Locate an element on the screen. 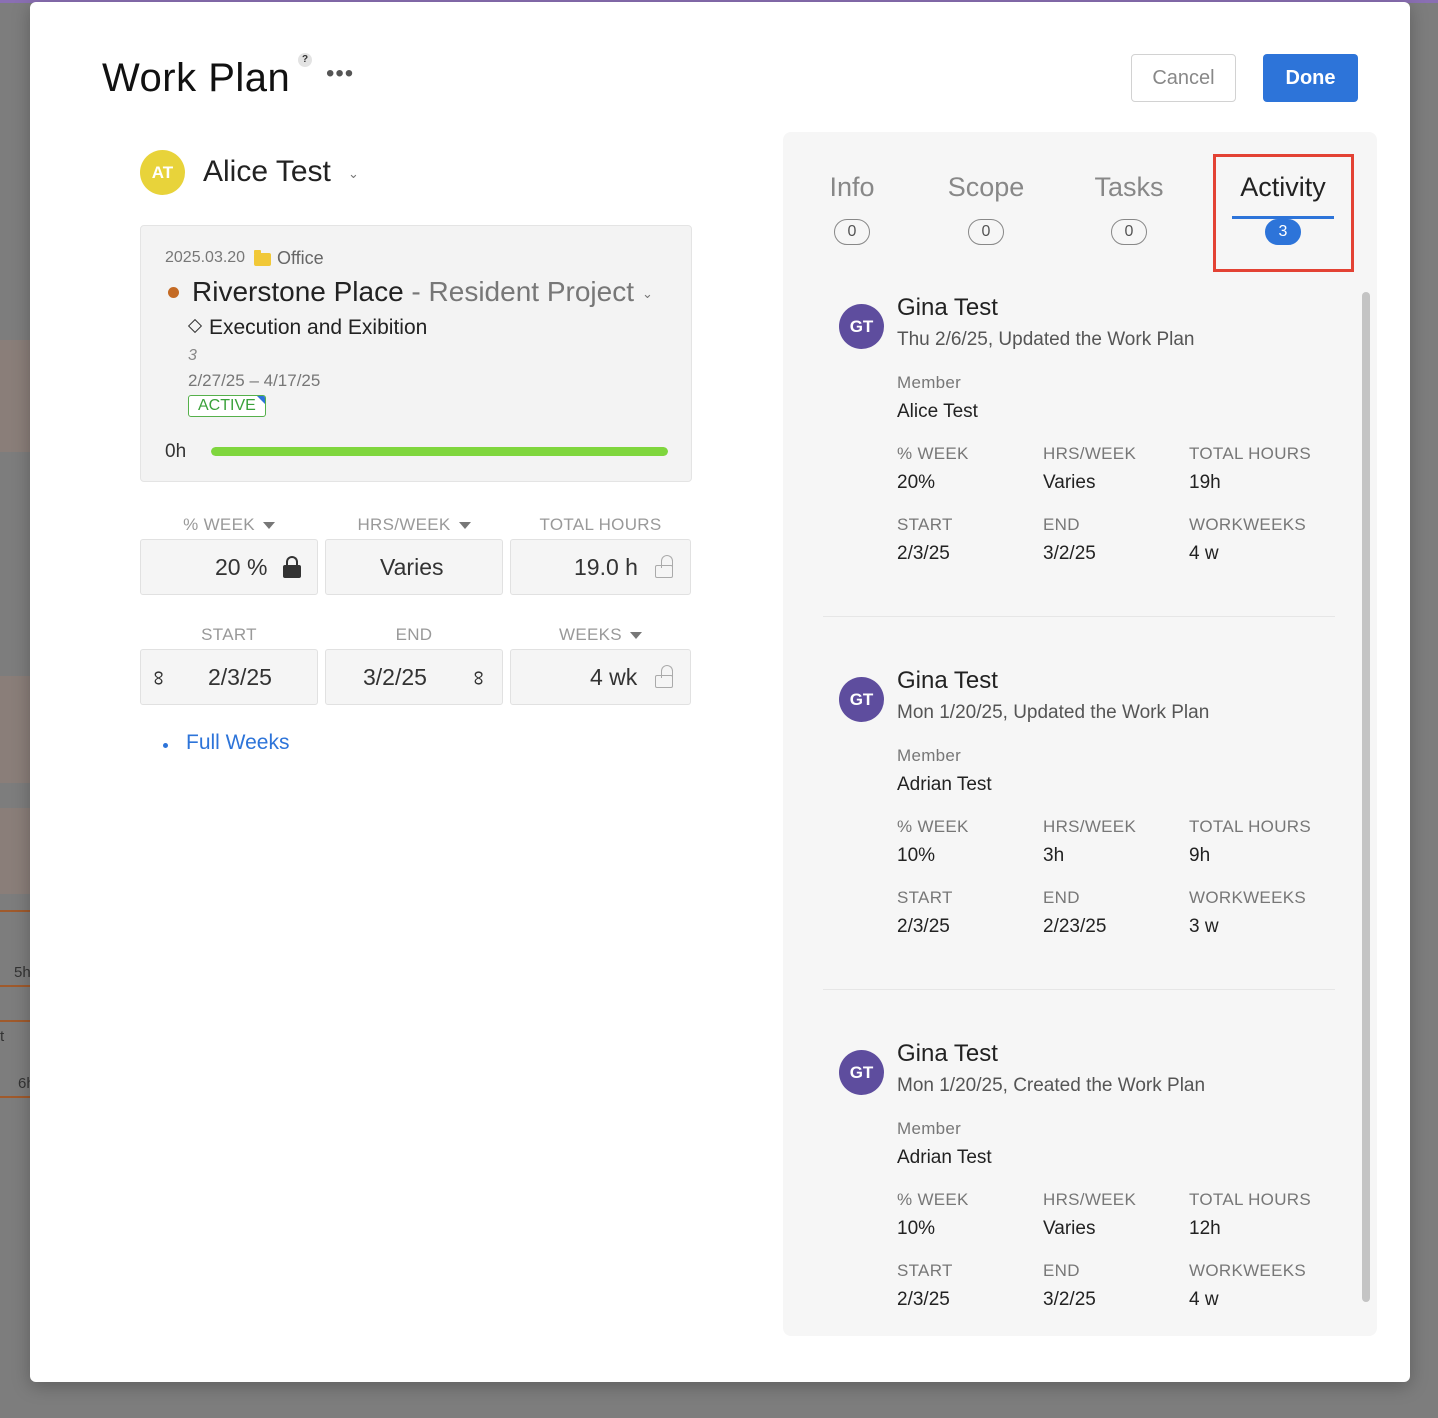 This screenshot has width=1438, height=1418. tab-info-label: Info is located at coordinates (852, 187).